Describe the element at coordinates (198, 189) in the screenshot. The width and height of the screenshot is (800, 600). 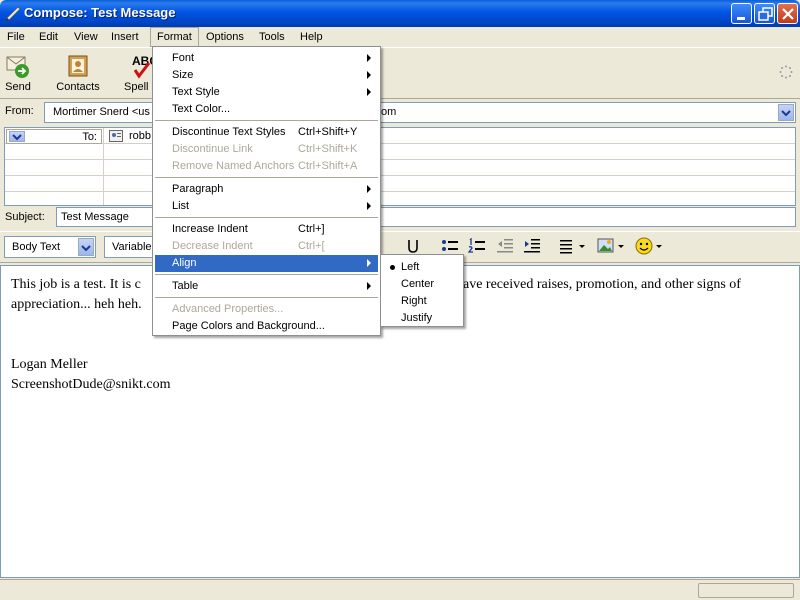
I see `menu-item-label: Paragraph` at that location.